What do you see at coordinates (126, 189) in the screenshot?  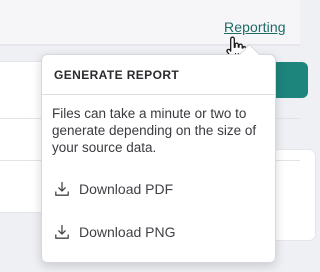 I see `download-pdf-label: Download PDF` at bounding box center [126, 189].